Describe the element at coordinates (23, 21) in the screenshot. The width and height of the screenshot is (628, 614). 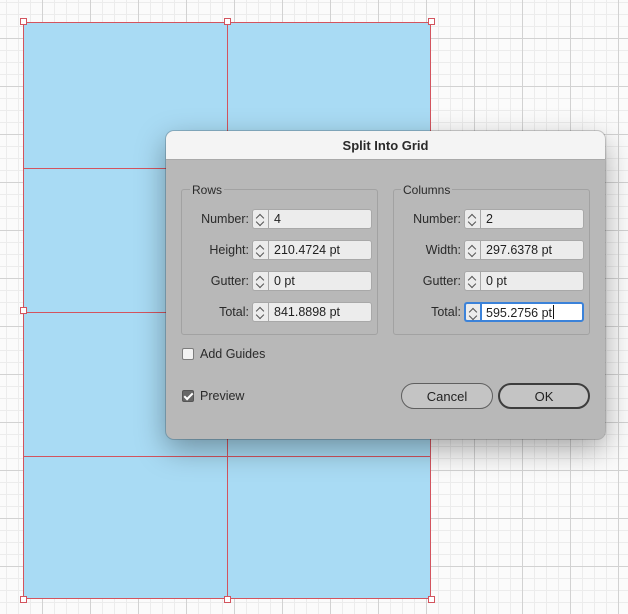
I see `selection-handle-top-left` at that location.